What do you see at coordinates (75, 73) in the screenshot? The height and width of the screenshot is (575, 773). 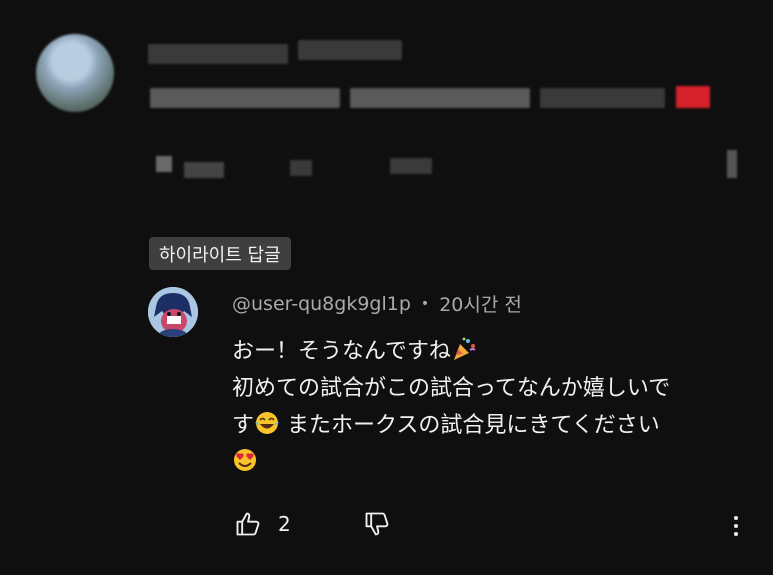 I see `blurred-parent-avatar` at bounding box center [75, 73].